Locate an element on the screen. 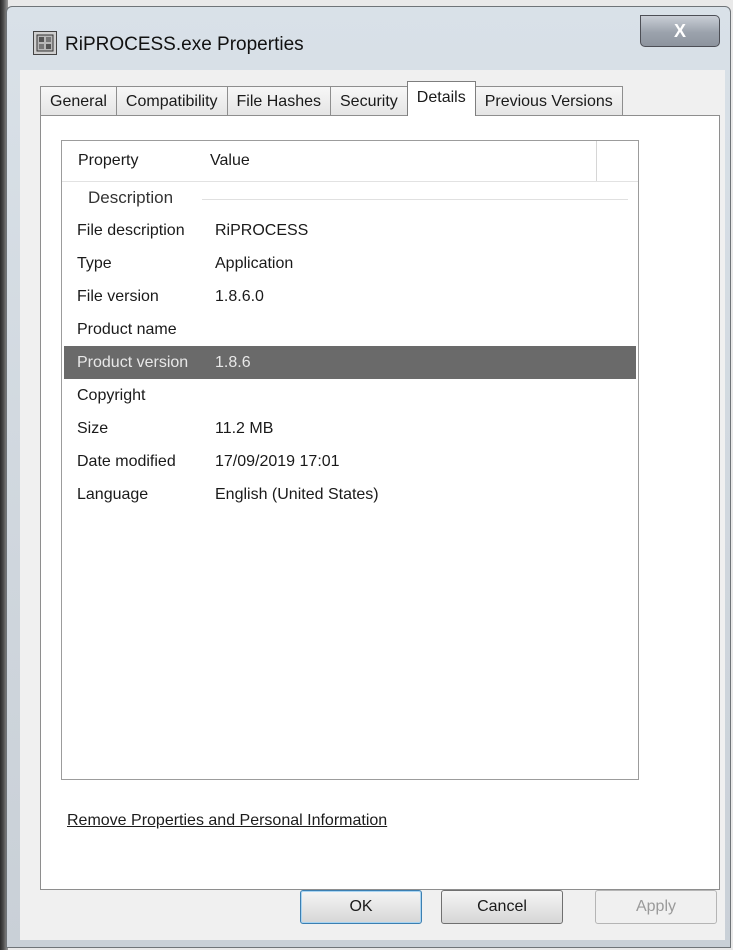 Image resolution: width=733 pixels, height=950 pixels. group-label: Description is located at coordinates (131, 197).